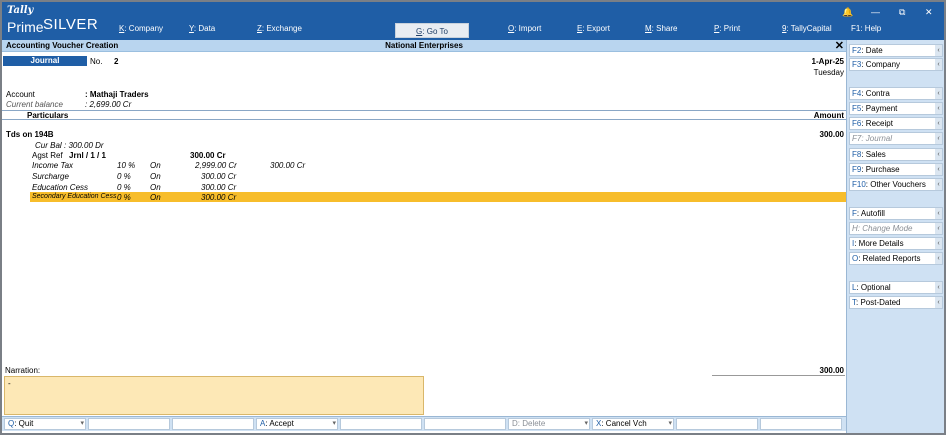  What do you see at coordinates (117, 94) in the screenshot?
I see `account-field: : Mathaji Traders` at bounding box center [117, 94].